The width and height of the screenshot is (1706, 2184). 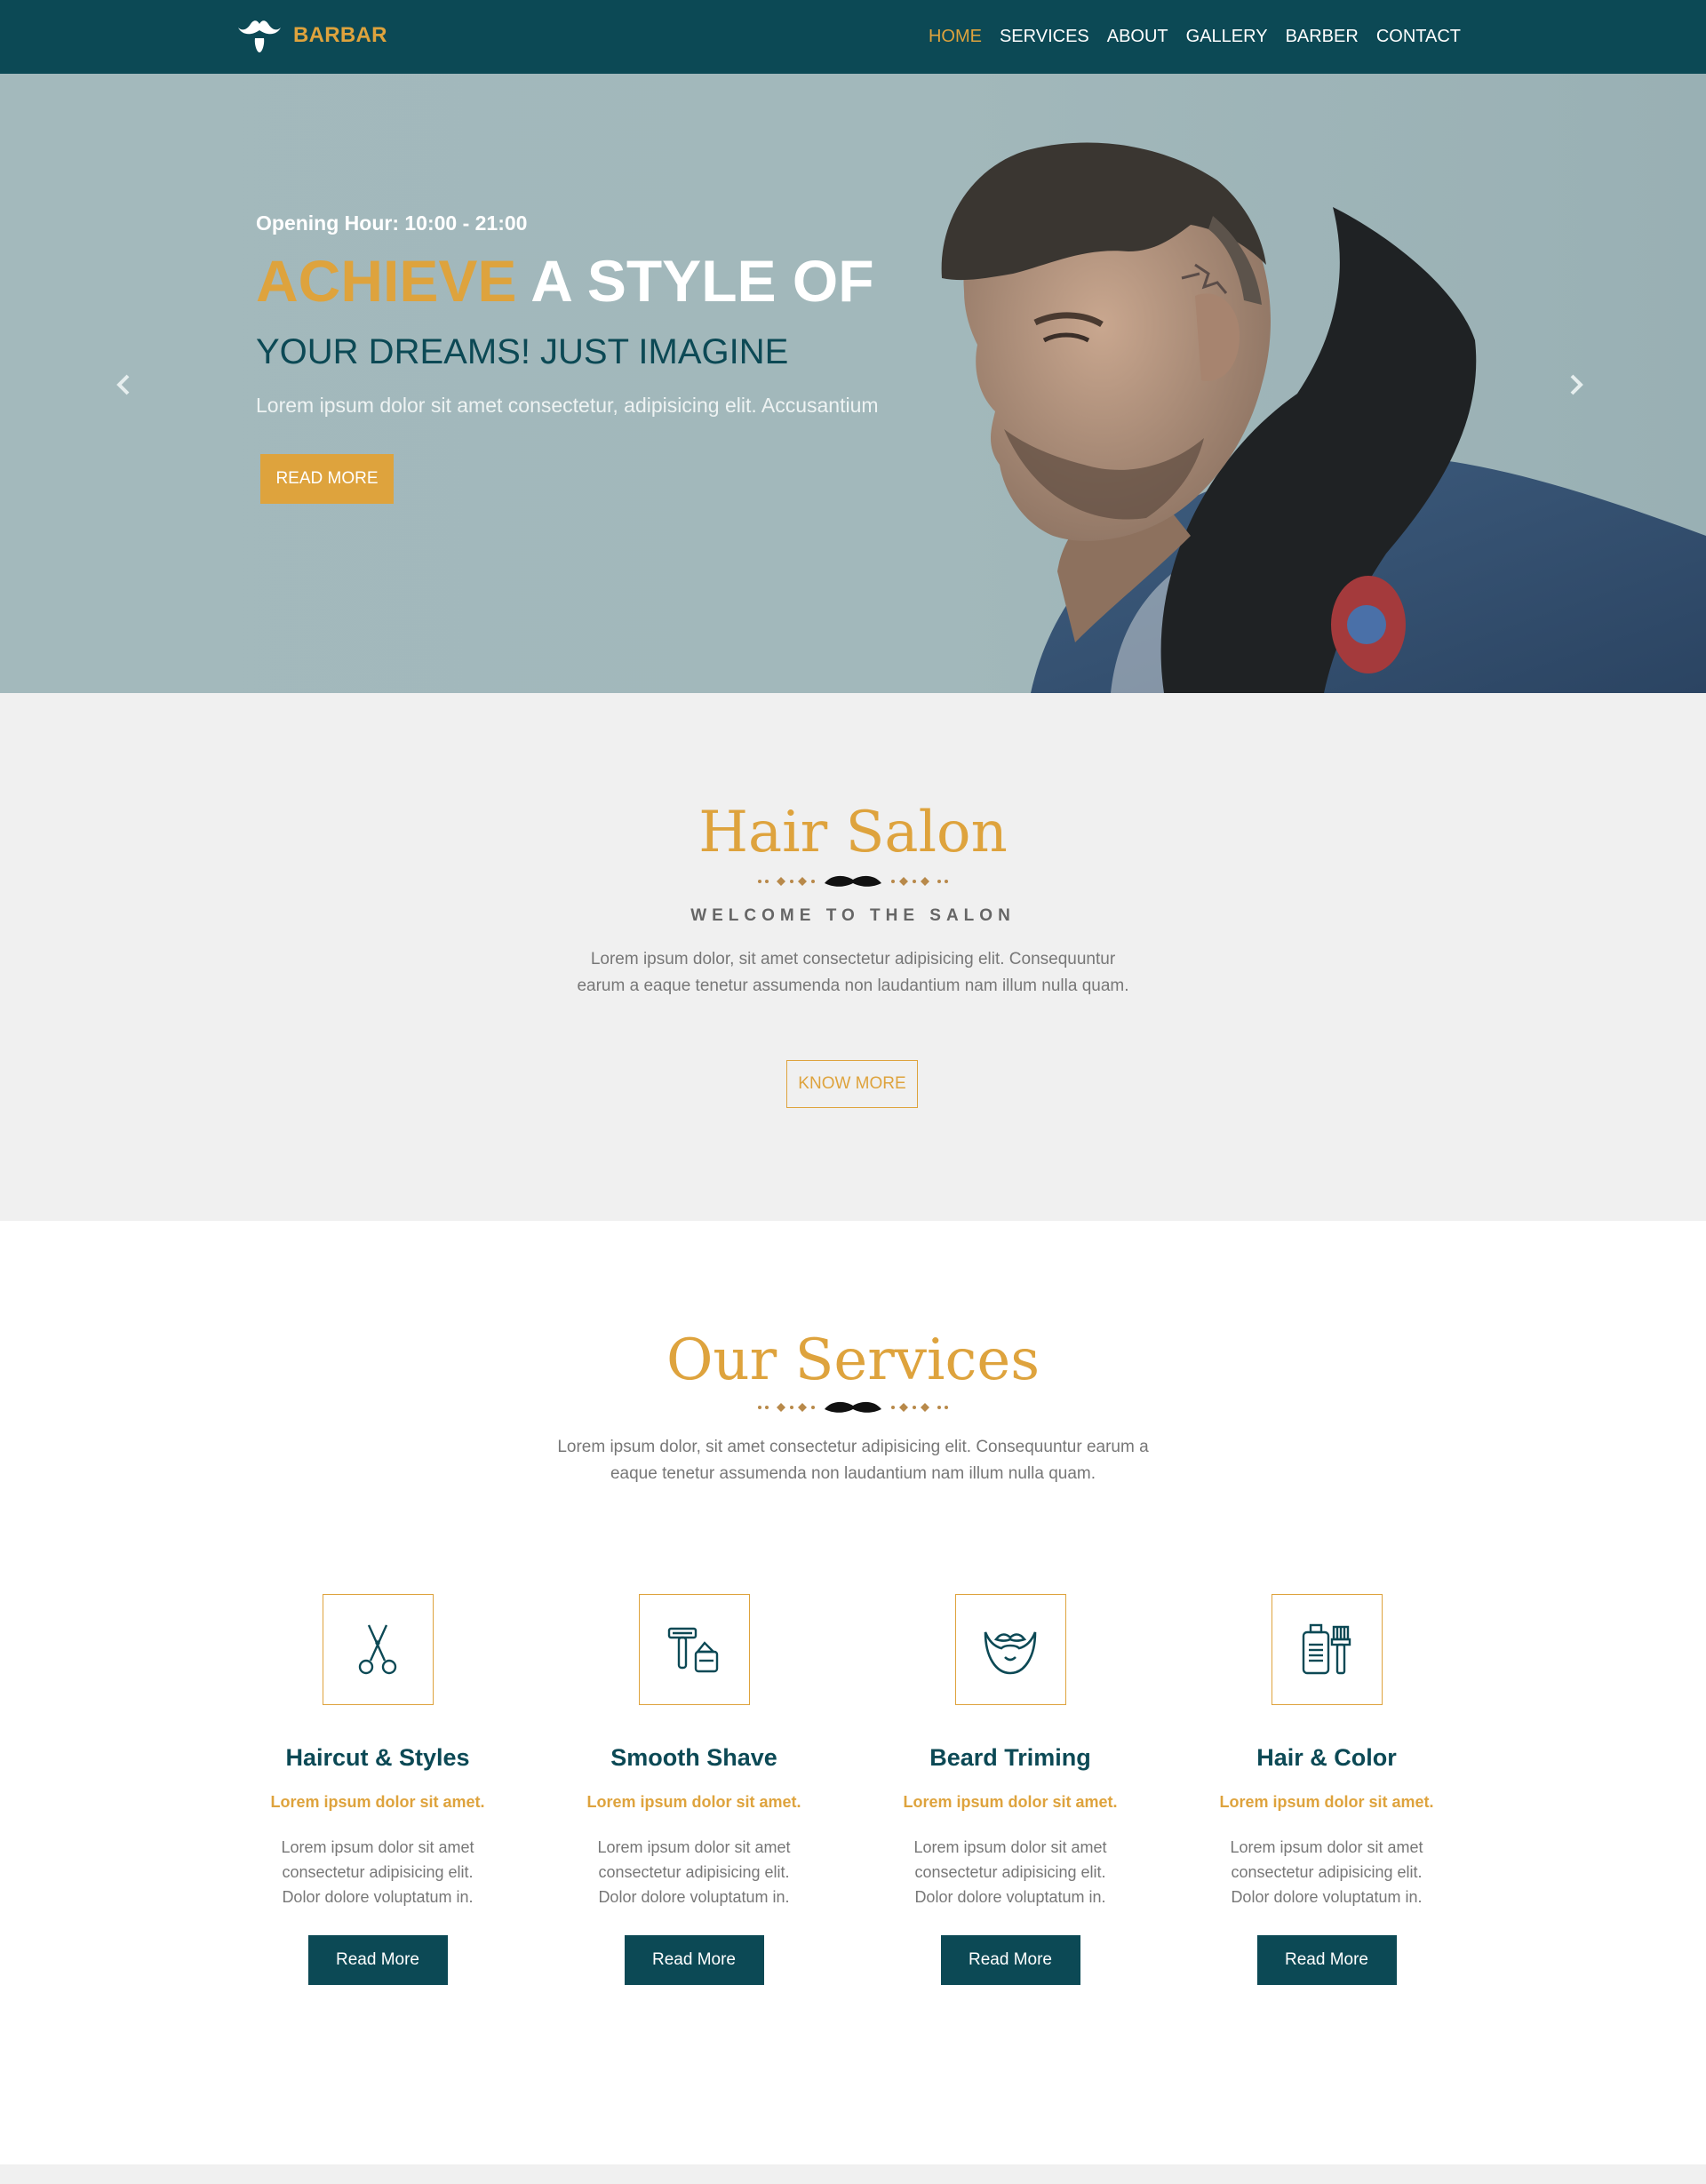 What do you see at coordinates (853, 833) in the screenshot?
I see `about-title: Hair Salon` at bounding box center [853, 833].